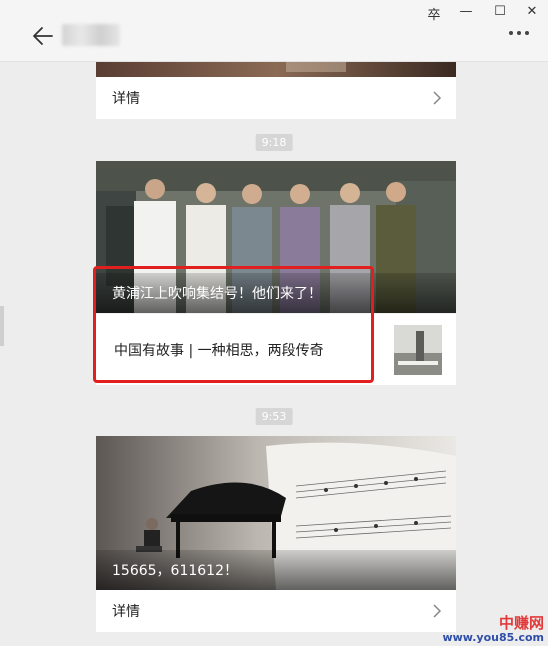 The width and height of the screenshot is (548, 646). What do you see at coordinates (466, 11) in the screenshot?
I see `minimize-icon: —` at bounding box center [466, 11].